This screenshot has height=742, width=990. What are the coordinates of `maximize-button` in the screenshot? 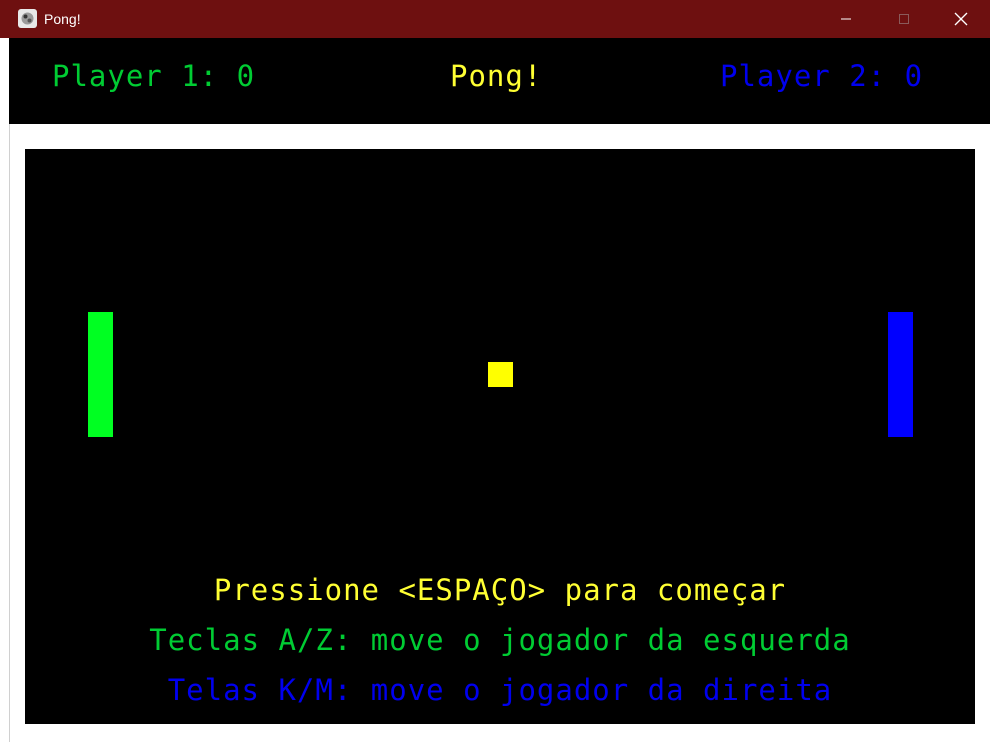 It's located at (904, 19).